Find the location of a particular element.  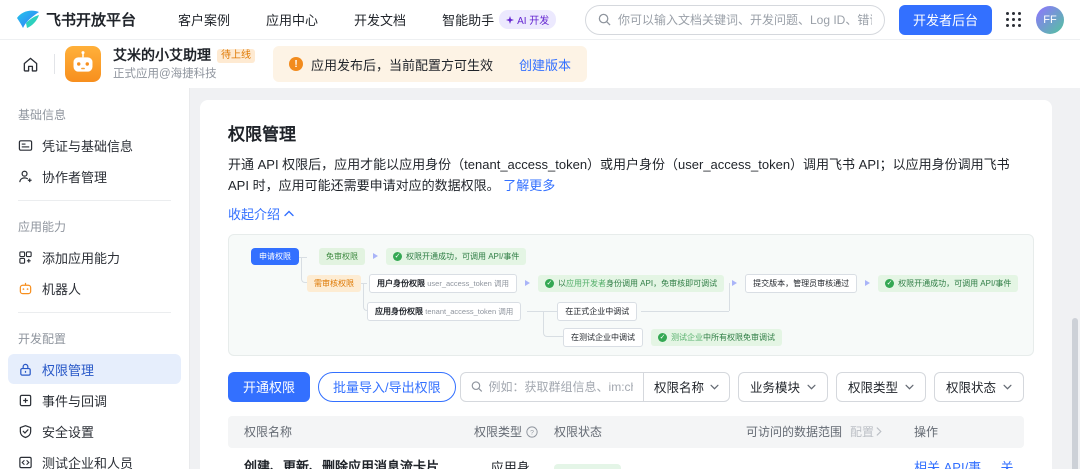

sidebar-item-events-callbacks: 事件与回调 is located at coordinates (94, 400).